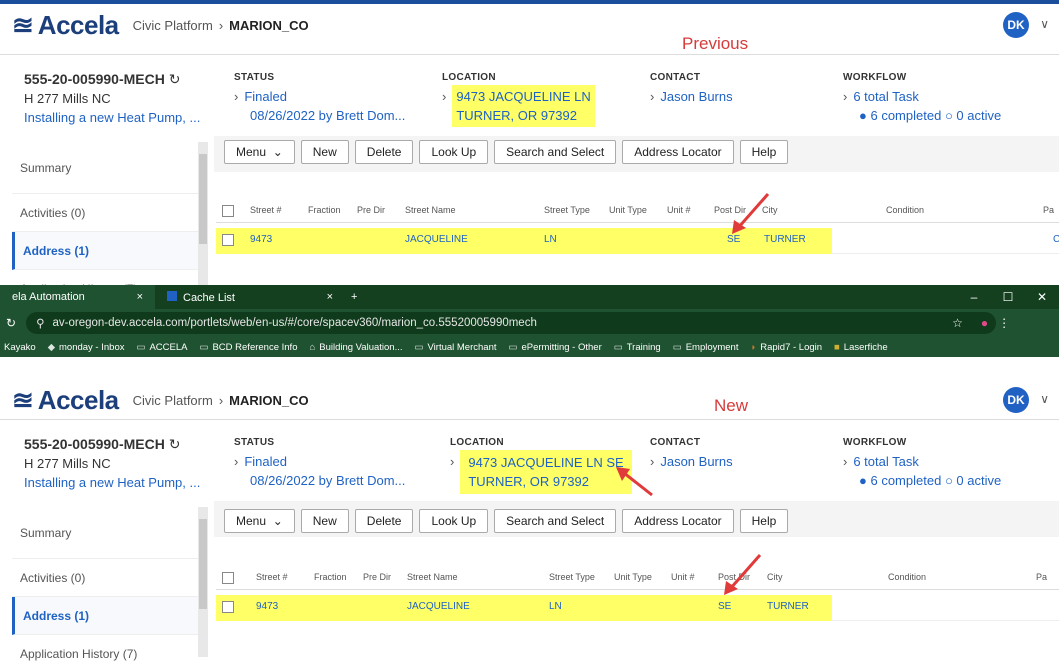  I want to click on star-icon: ☆, so click(957, 323).